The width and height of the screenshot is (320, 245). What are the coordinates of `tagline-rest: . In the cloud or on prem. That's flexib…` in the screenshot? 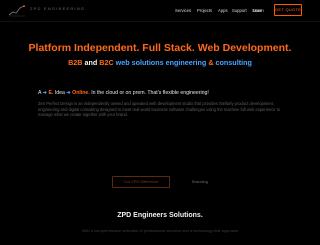 It's located at (148, 93).